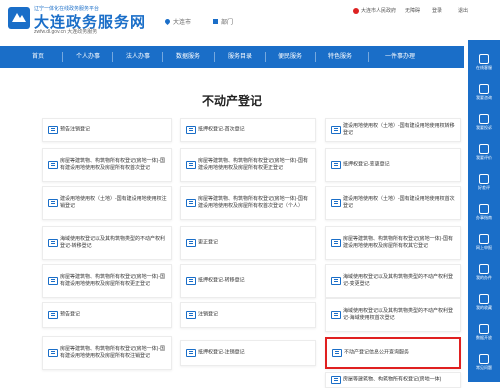  I want to click on service-card: 抵押权登记-转移登记, so click(248, 281).